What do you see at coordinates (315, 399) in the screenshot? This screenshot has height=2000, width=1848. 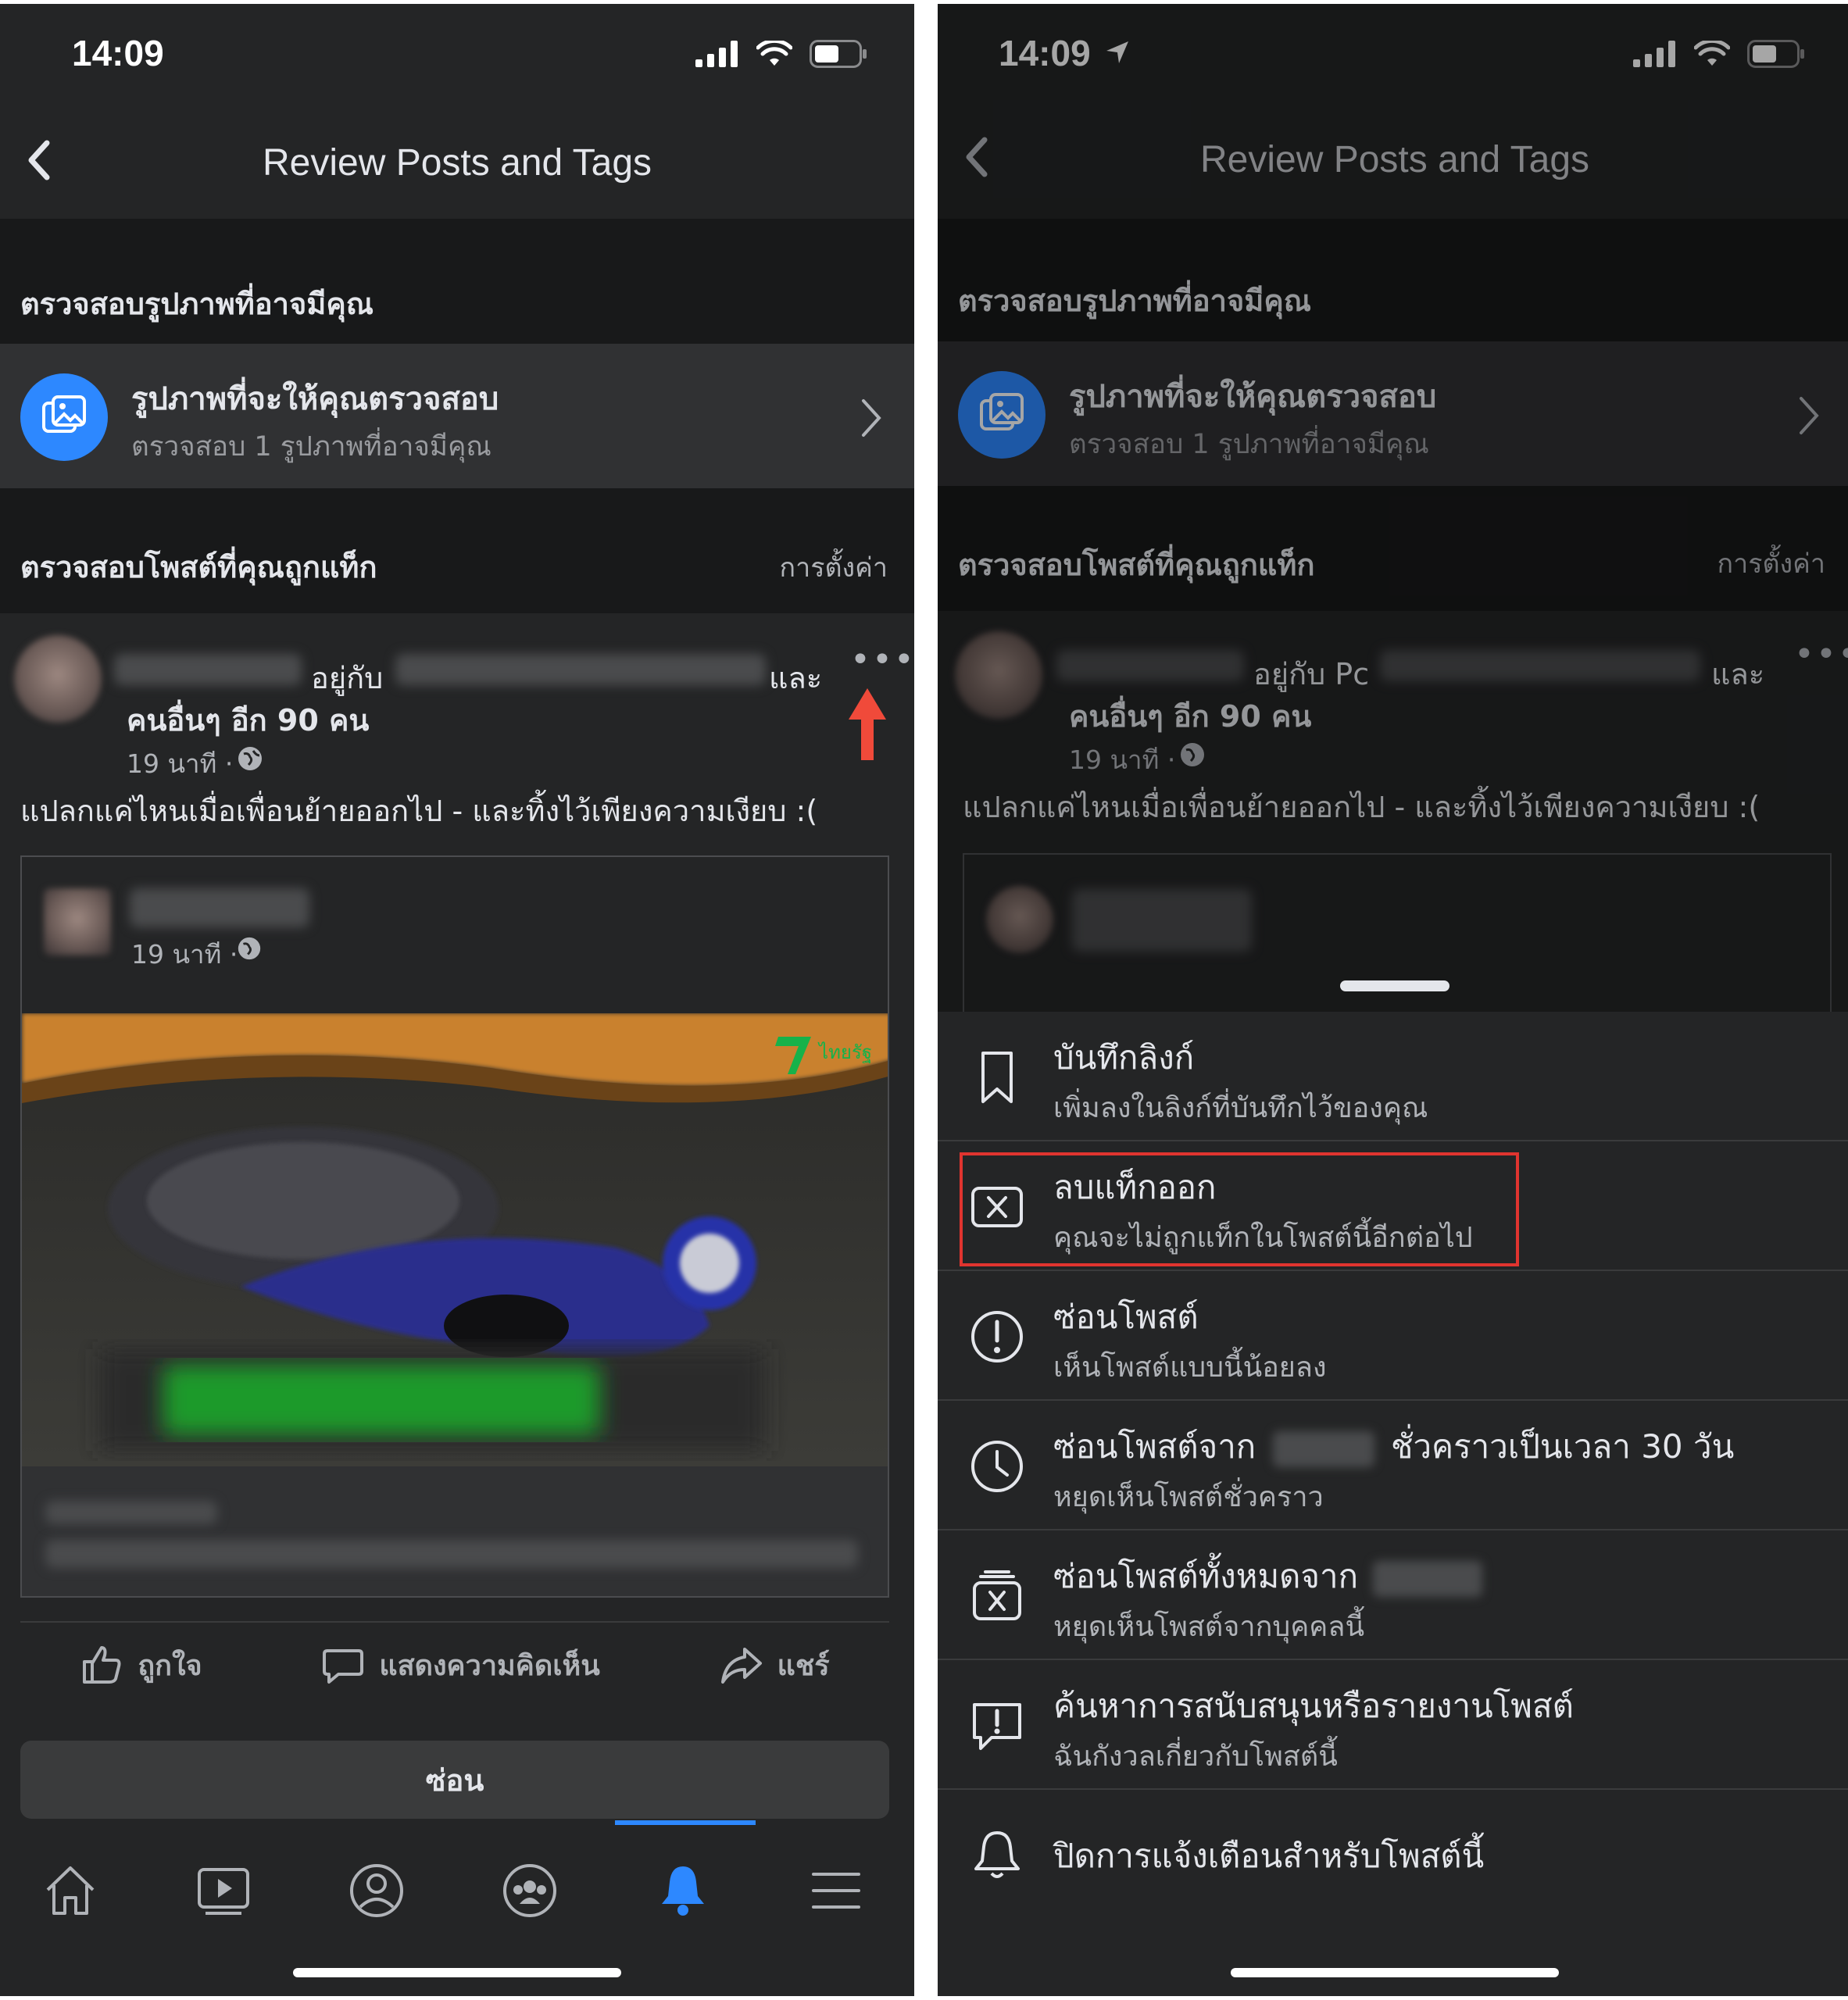 I see `photo-review-title: รูปภาพที่จะให้คุณตรวจสอบ` at bounding box center [315, 399].